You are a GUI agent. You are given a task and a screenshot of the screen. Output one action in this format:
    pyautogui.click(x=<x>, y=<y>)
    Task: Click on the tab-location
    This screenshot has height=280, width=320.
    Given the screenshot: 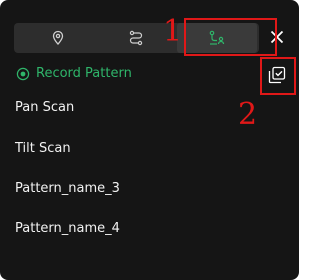 What is the action you would take?
    pyautogui.click(x=58, y=38)
    